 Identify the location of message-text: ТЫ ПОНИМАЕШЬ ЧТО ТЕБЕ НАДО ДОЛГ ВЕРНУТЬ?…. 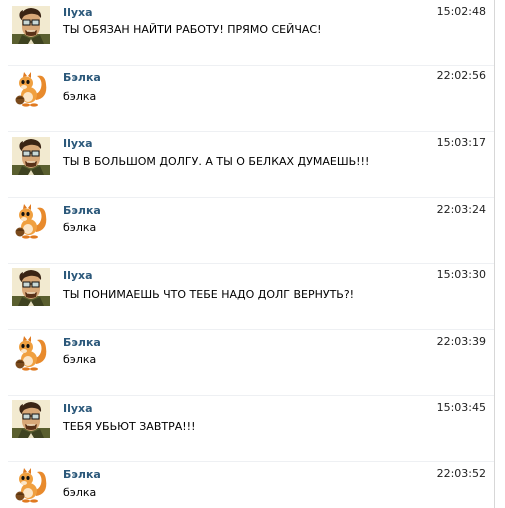
(209, 294).